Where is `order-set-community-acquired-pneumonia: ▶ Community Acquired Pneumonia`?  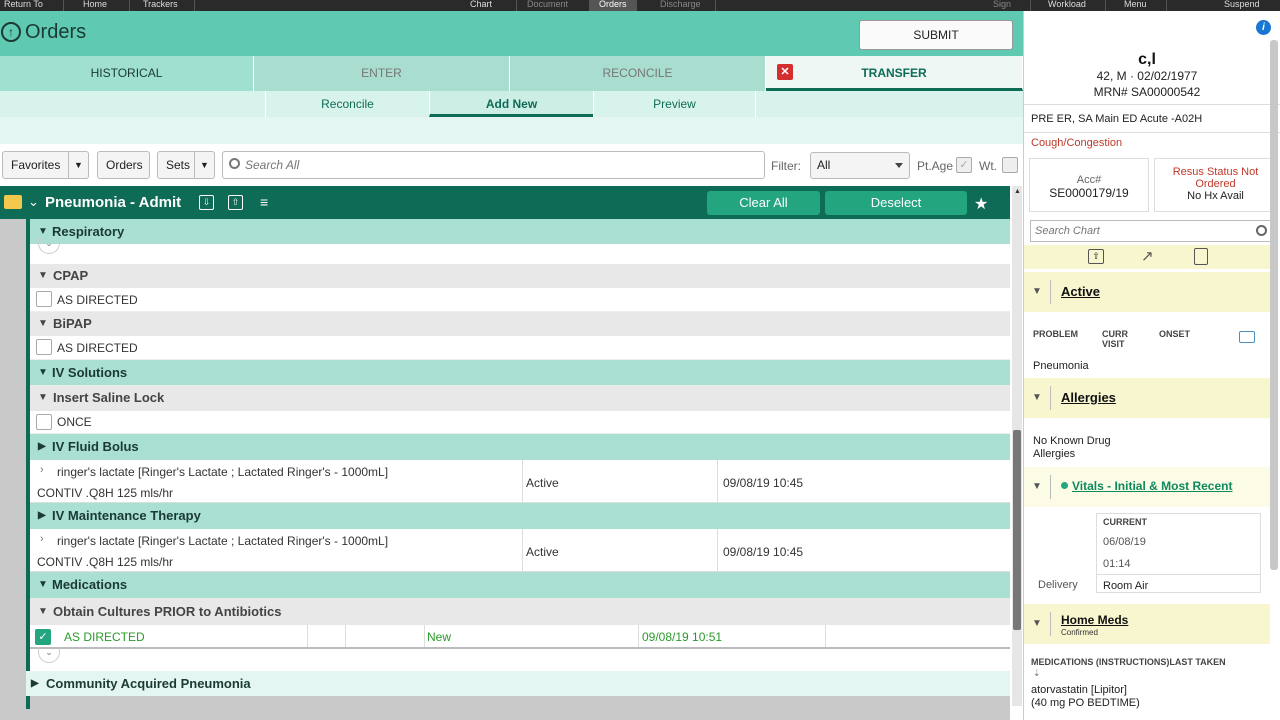 order-set-community-acquired-pneumonia: ▶ Community Acquired Pneumonia is located at coordinates (518, 683).